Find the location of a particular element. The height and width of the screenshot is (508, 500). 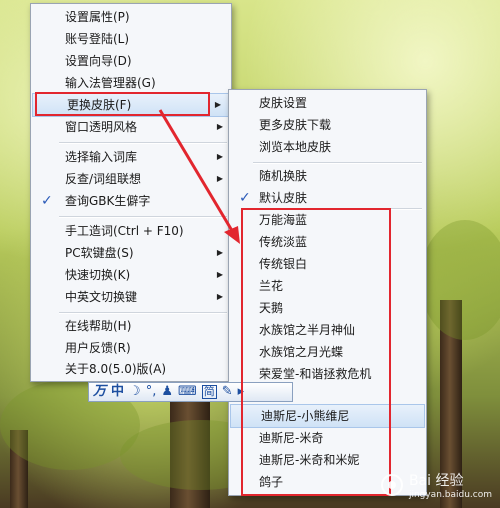

menu-item-wizard: 设置向导(D) is located at coordinates (131, 61).